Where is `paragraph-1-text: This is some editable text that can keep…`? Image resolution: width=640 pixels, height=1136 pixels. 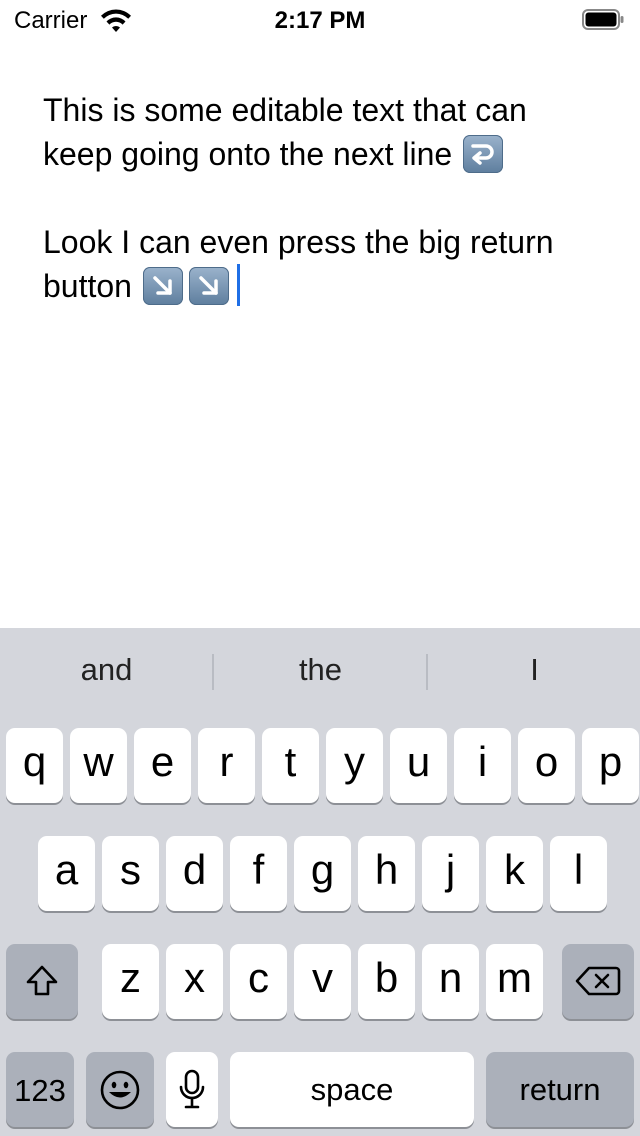
paragraph-1-text: This is some editable text that can keep… is located at coordinates (285, 132).